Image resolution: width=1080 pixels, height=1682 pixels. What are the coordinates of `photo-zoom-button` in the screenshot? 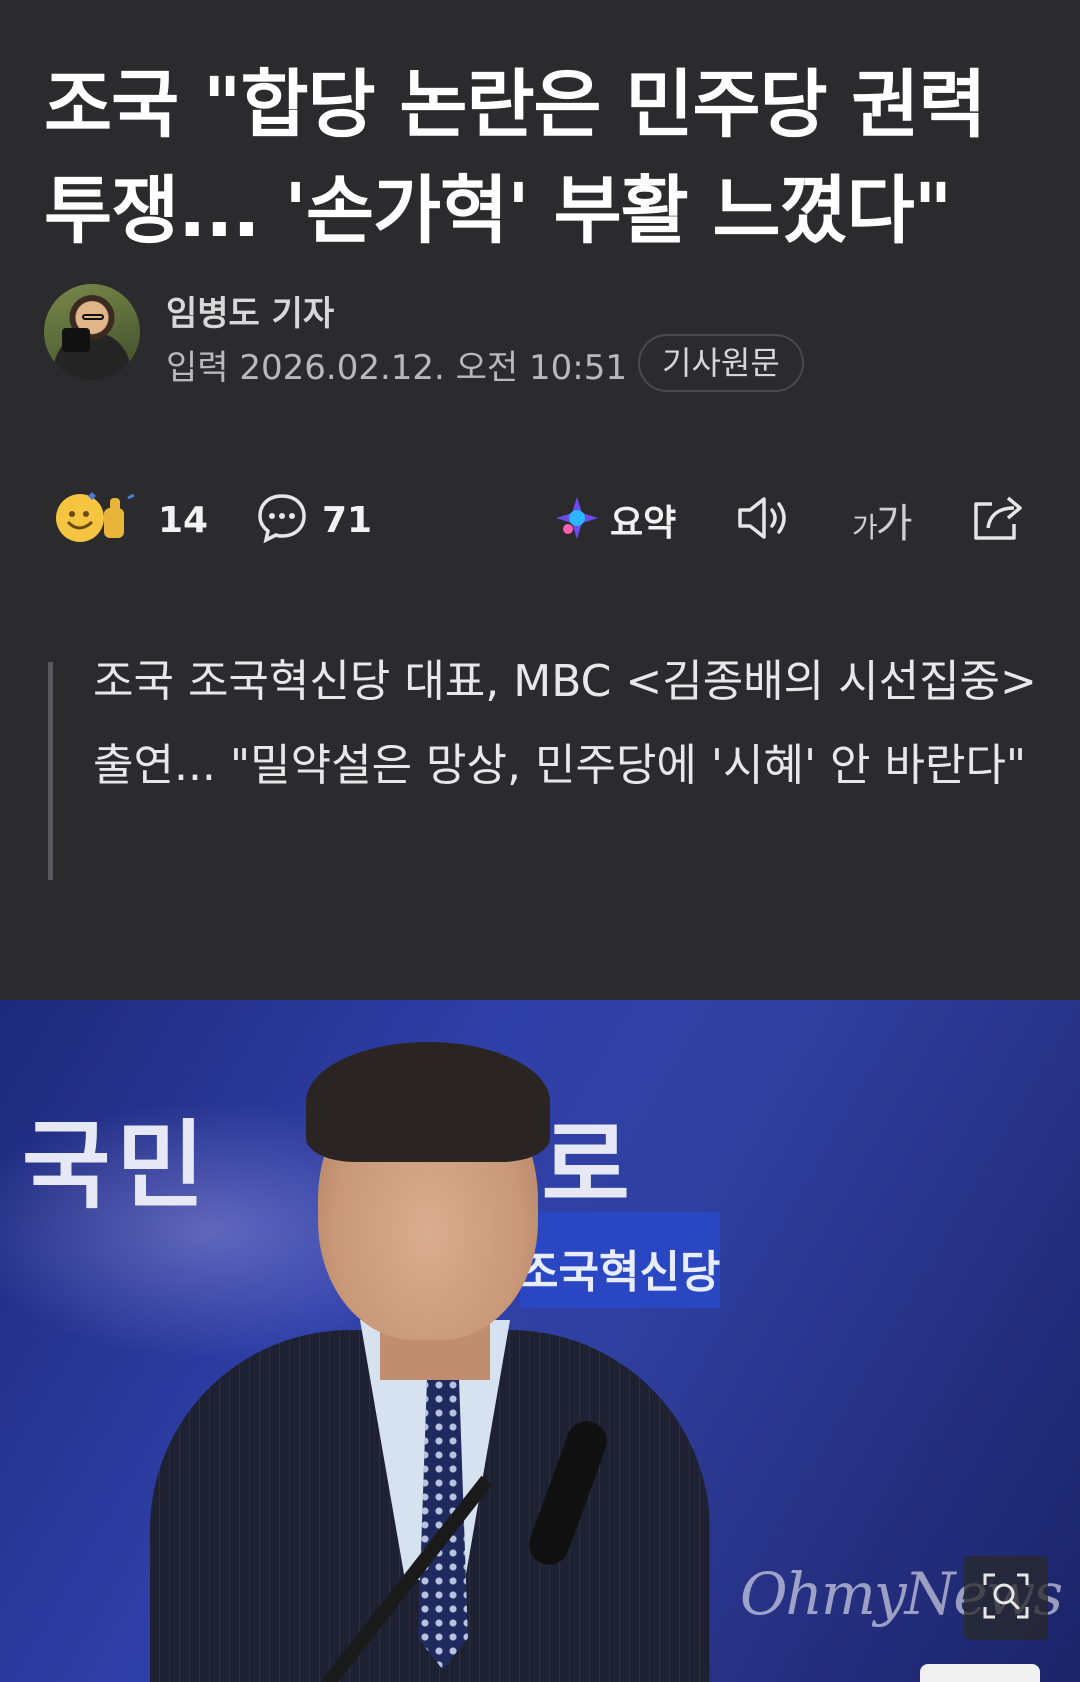 It's located at (1006, 1598).